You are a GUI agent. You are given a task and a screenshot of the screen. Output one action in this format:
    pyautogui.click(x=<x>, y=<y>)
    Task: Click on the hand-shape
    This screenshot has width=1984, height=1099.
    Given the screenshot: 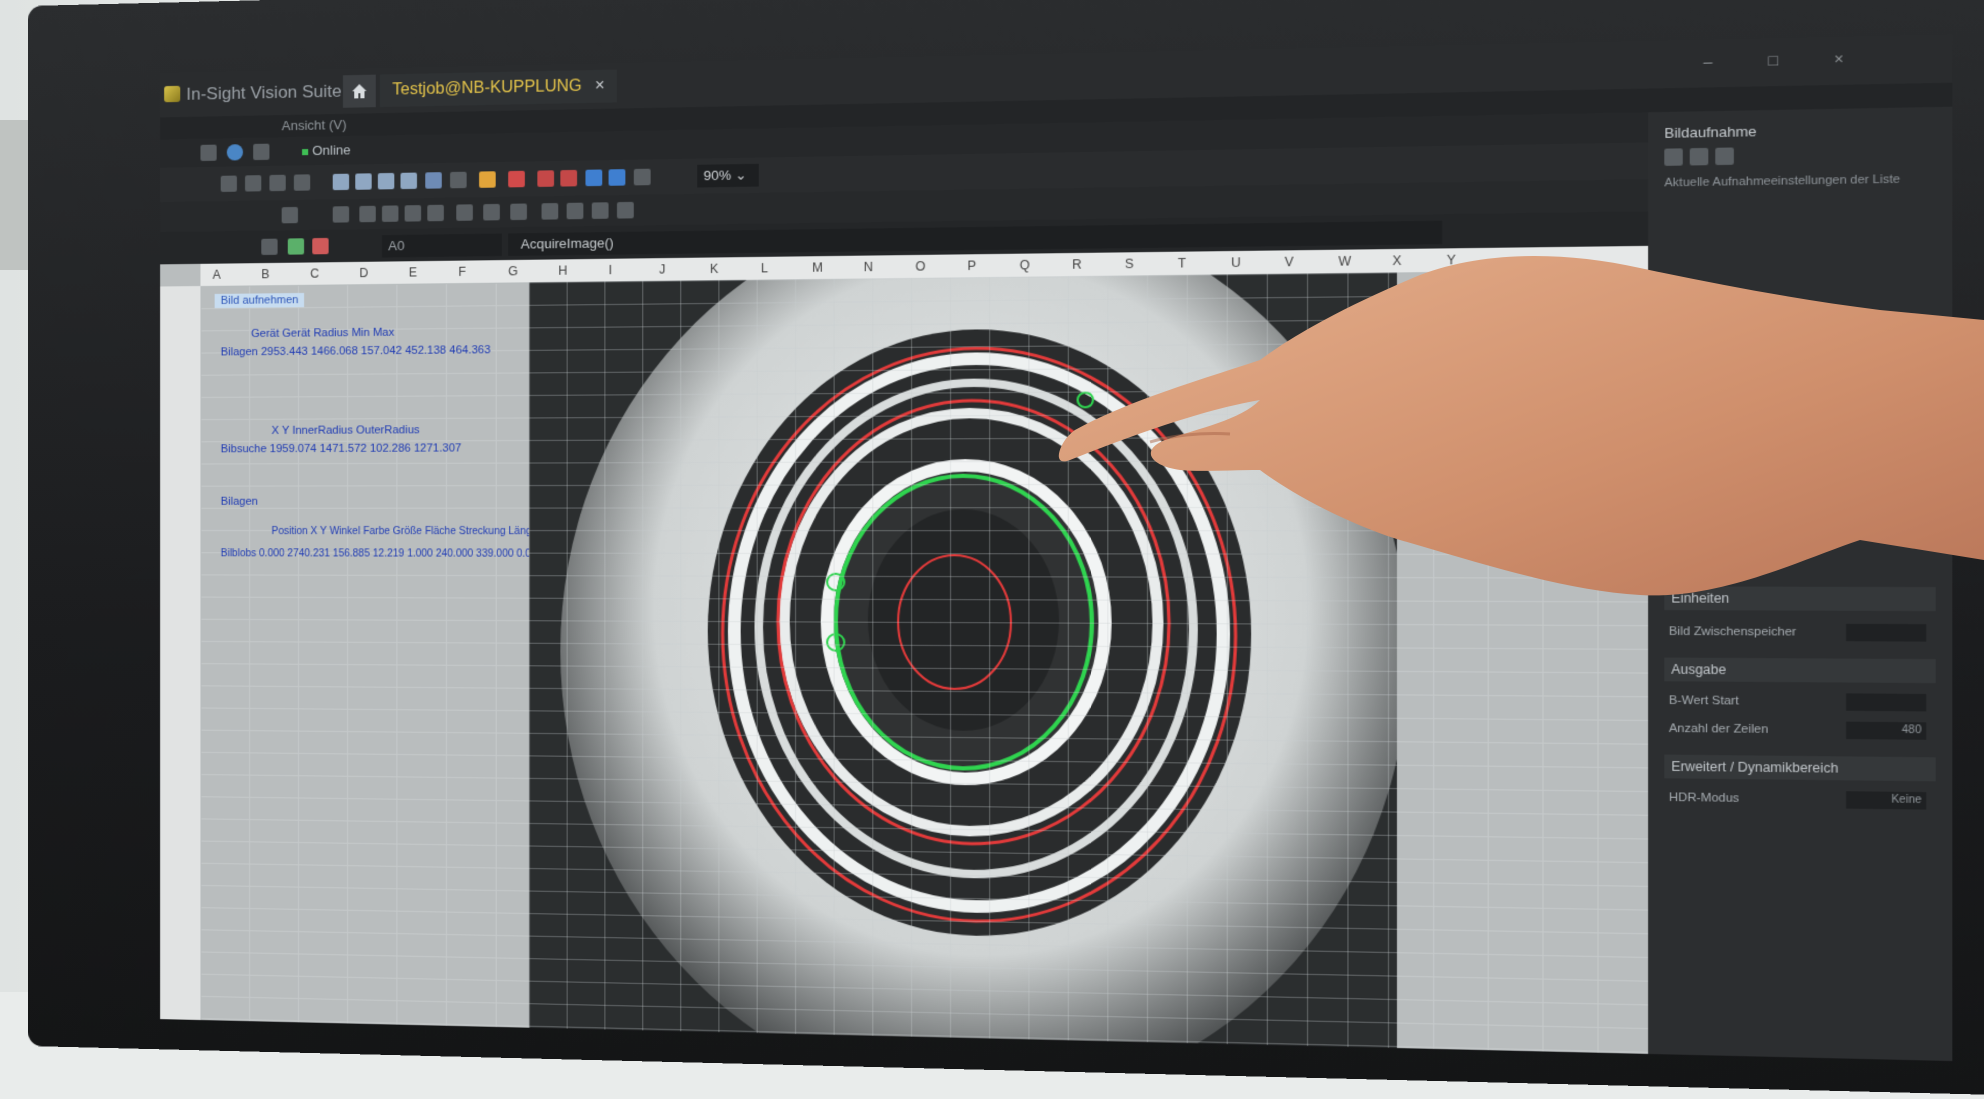 What is the action you would take?
    pyautogui.click(x=1521, y=425)
    